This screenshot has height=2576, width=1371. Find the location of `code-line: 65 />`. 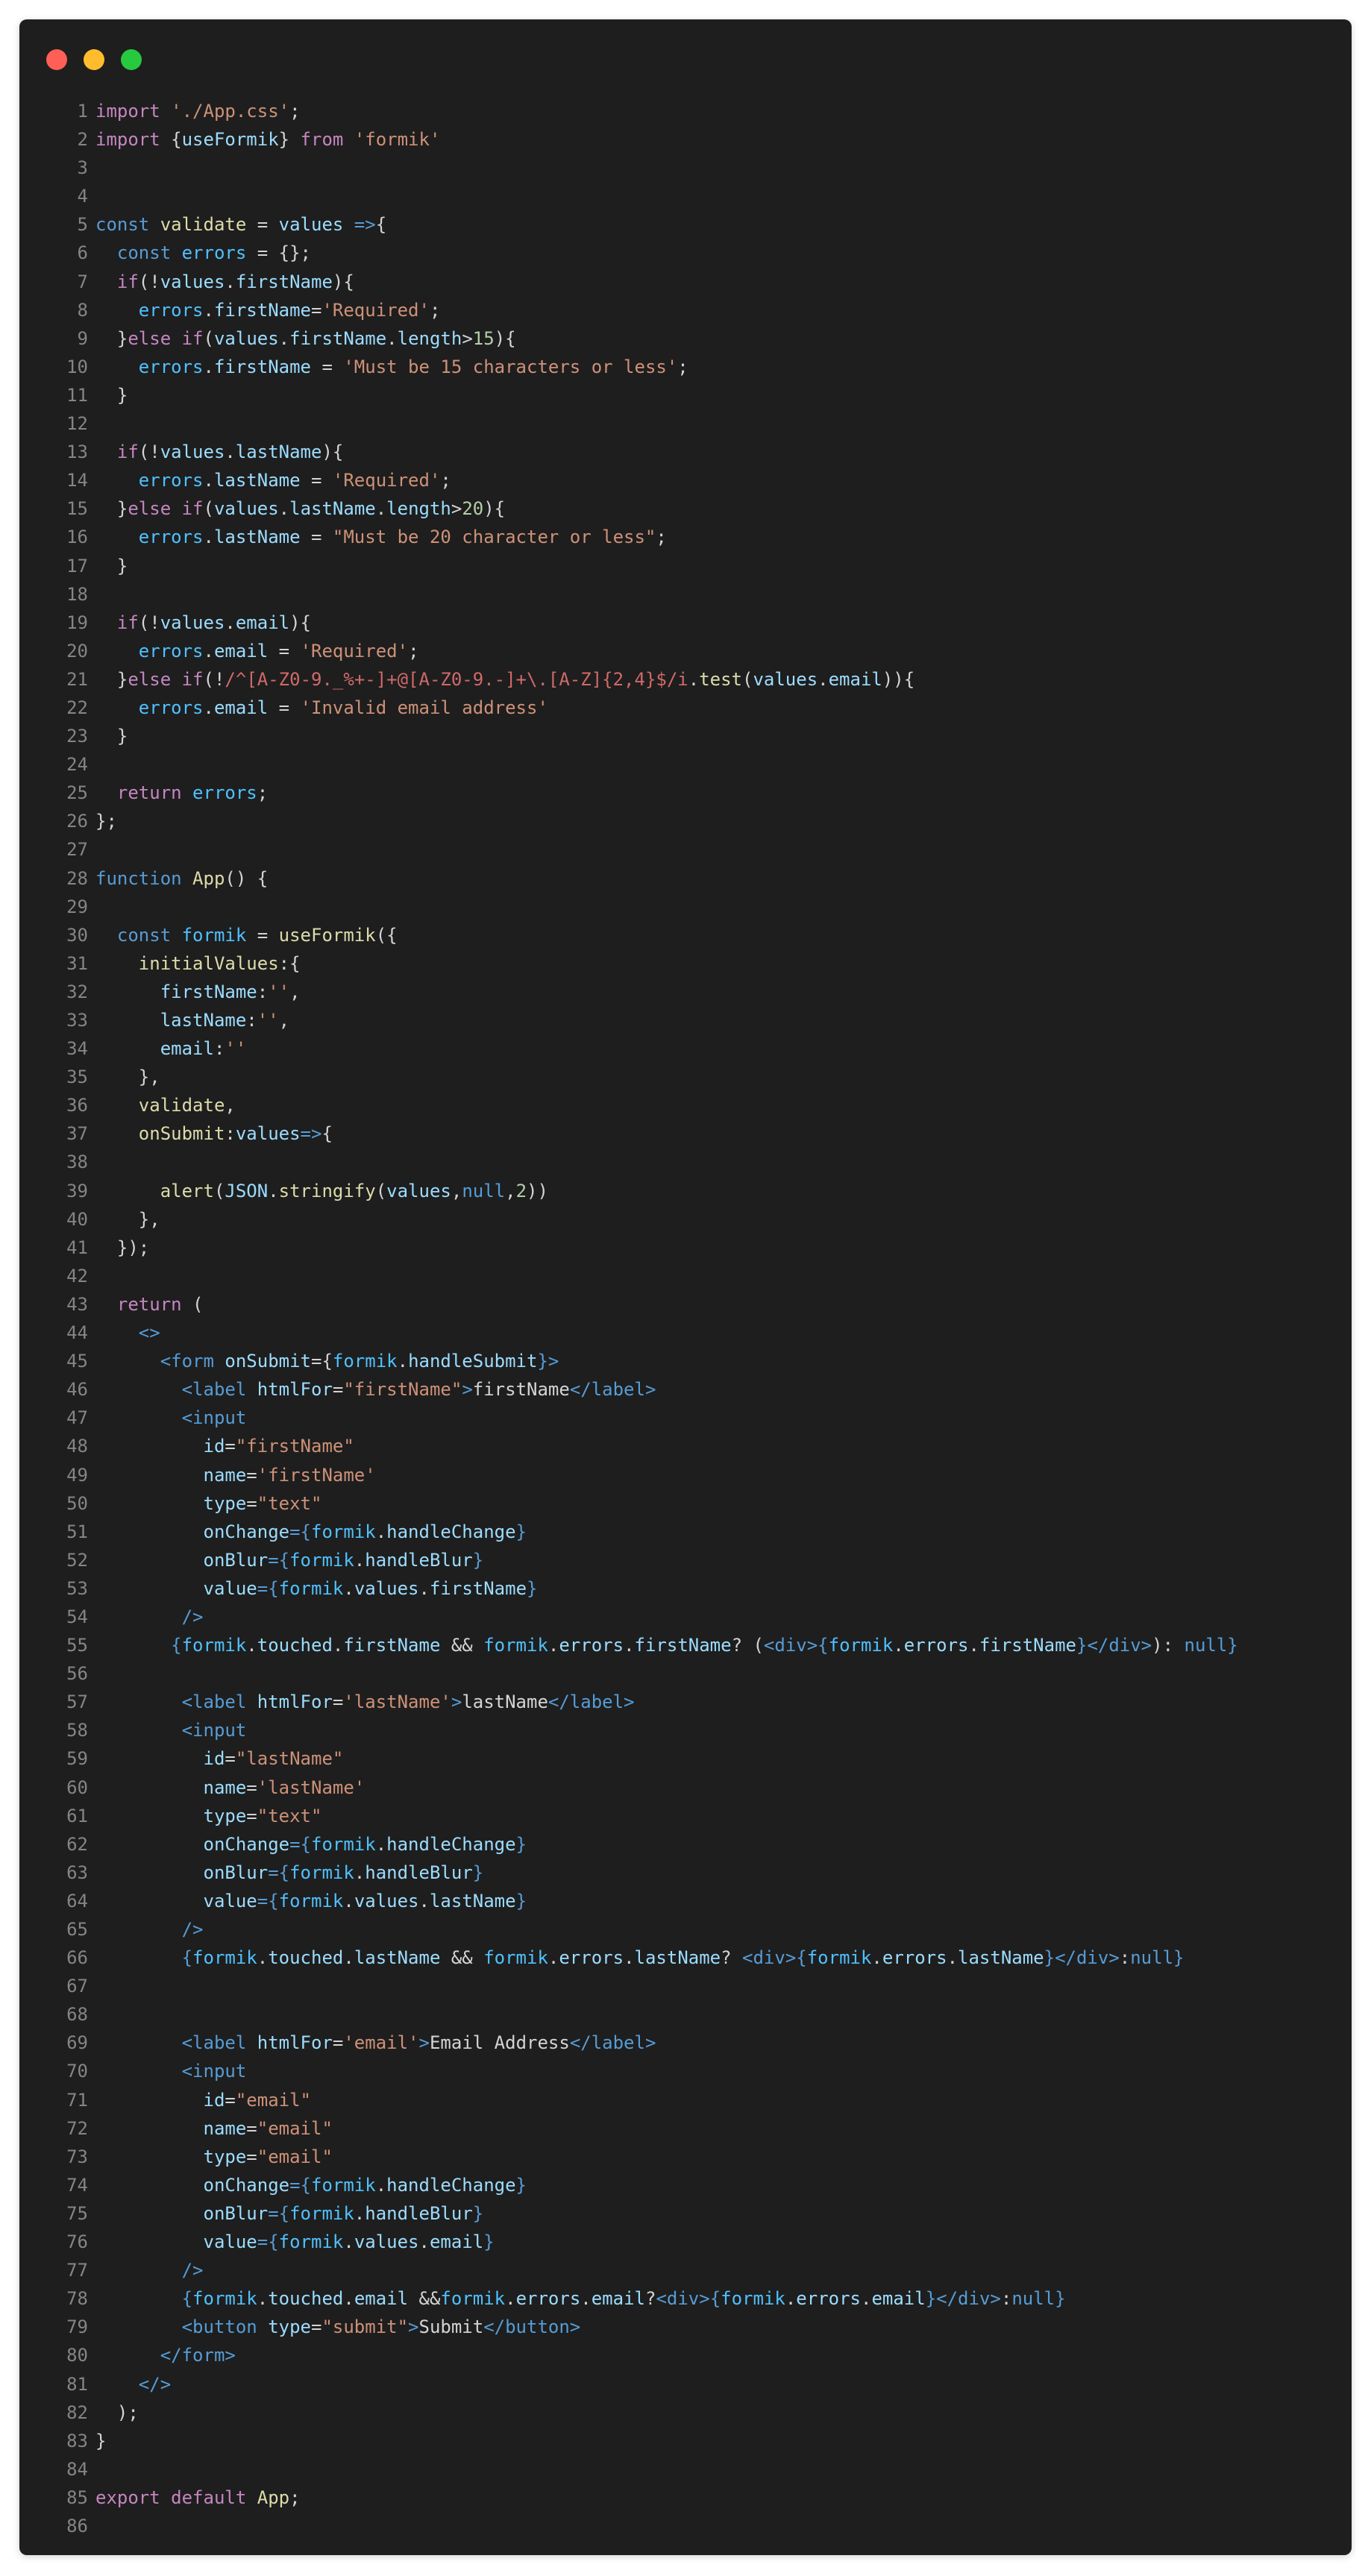

code-line: 65 /> is located at coordinates (685, 1930).